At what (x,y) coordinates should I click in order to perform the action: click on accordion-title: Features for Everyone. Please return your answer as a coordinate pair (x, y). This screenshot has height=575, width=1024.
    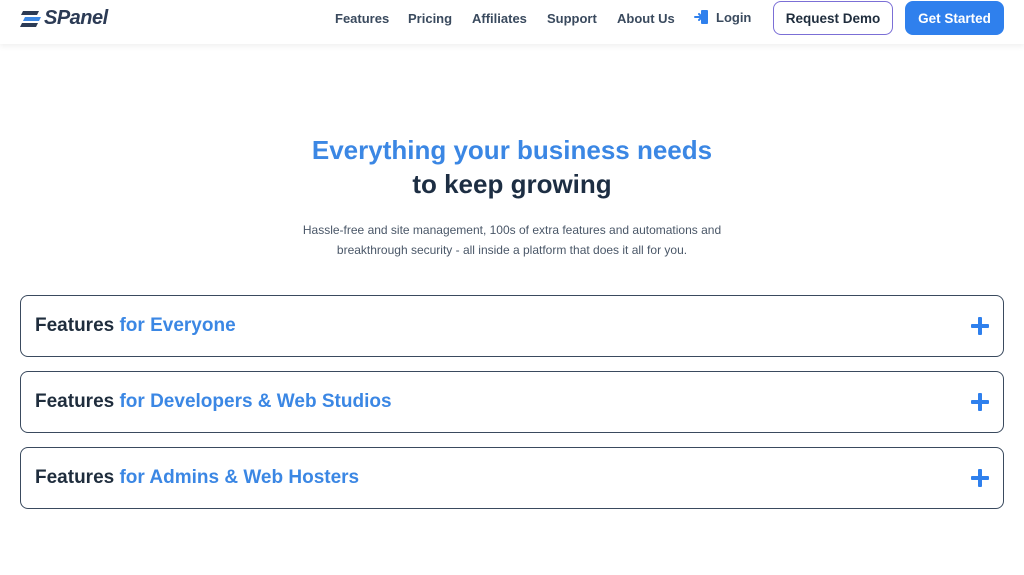
    Looking at the image, I should click on (135, 326).